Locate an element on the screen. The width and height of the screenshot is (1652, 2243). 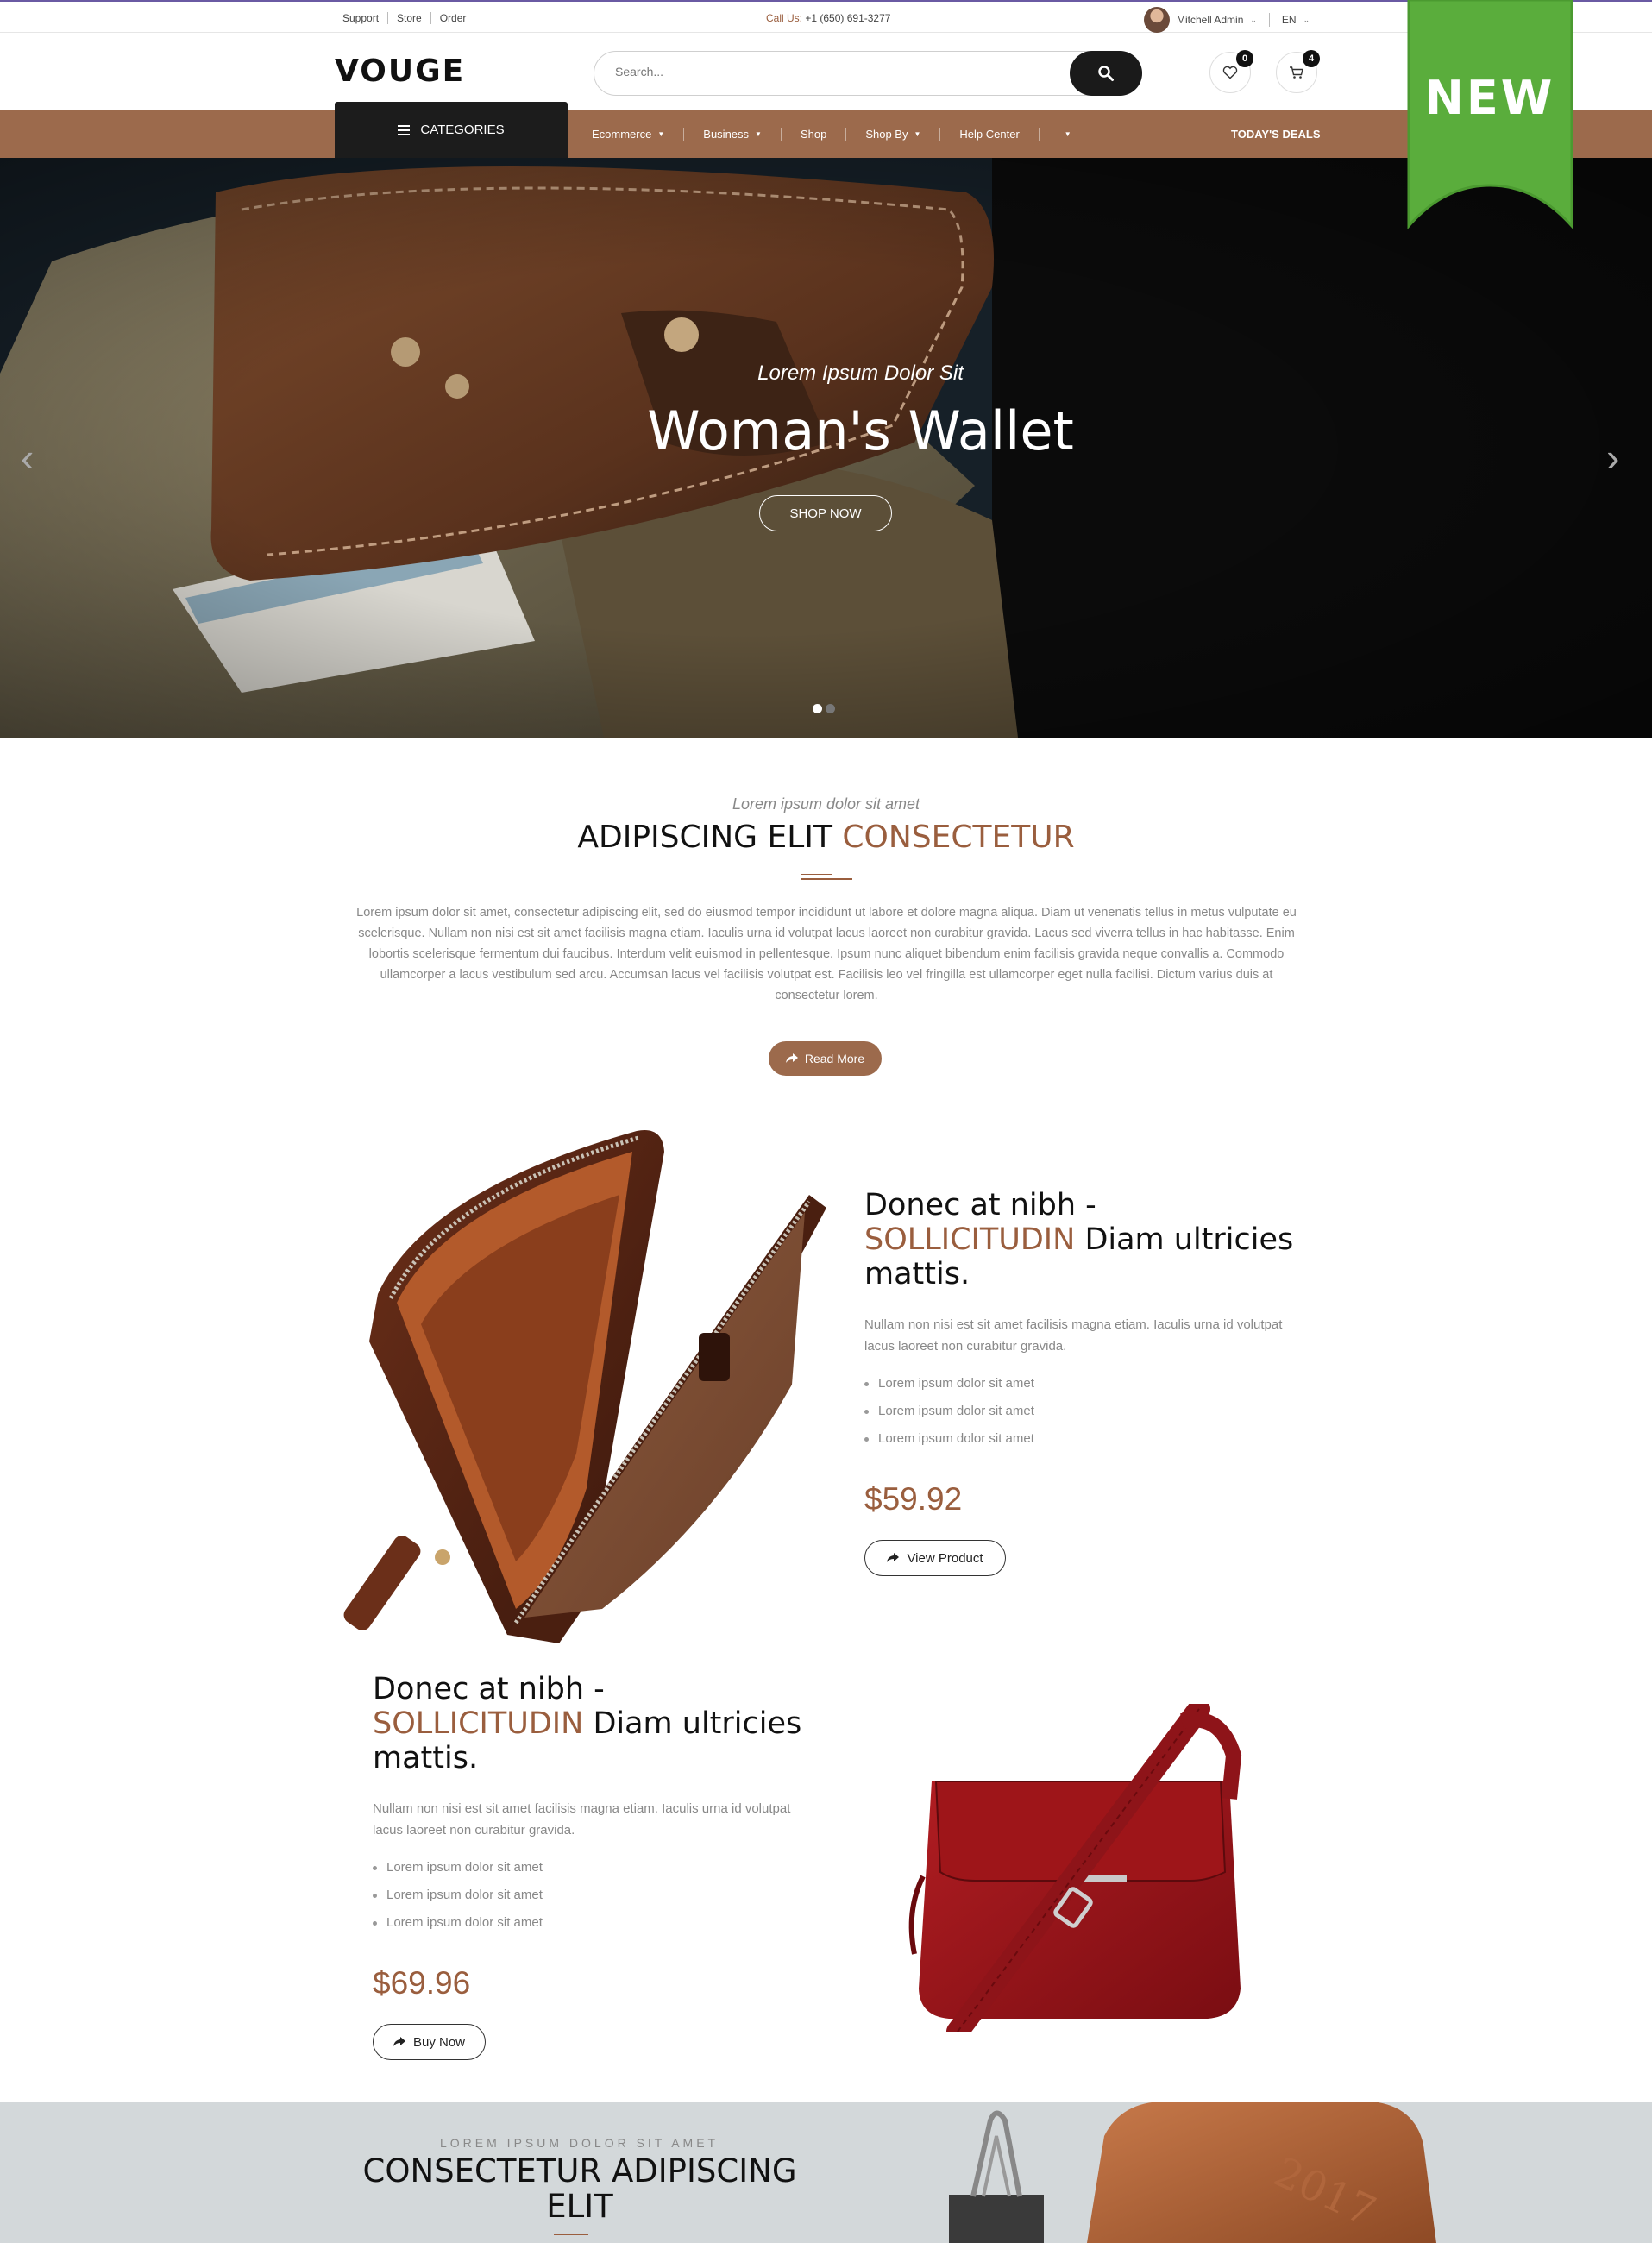
search-bar is located at coordinates (868, 73).